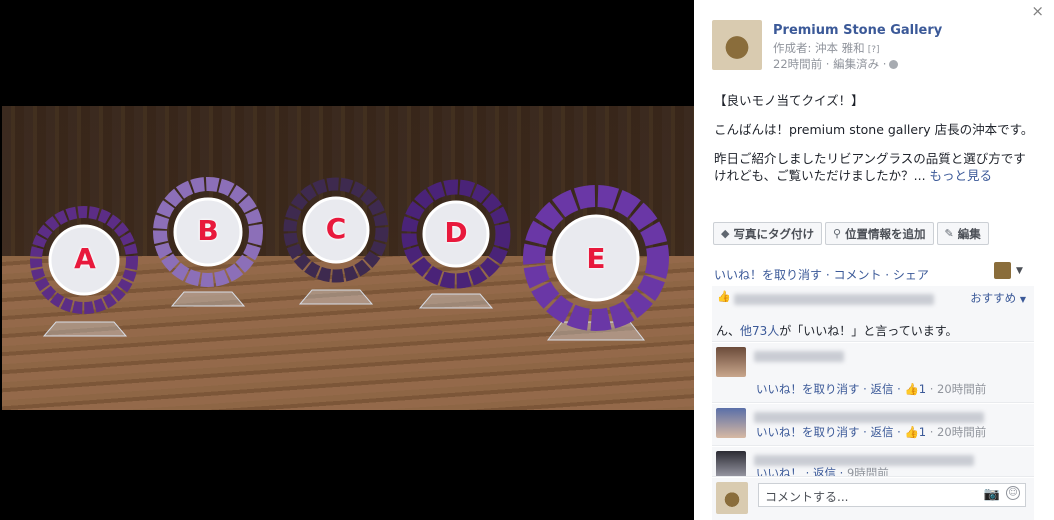 Image resolution: width=1054 pixels, height=520 pixels. Describe the element at coordinates (829, 64) in the screenshot. I see `post-timestamp: 22時間前 · 編集済み ·` at that location.